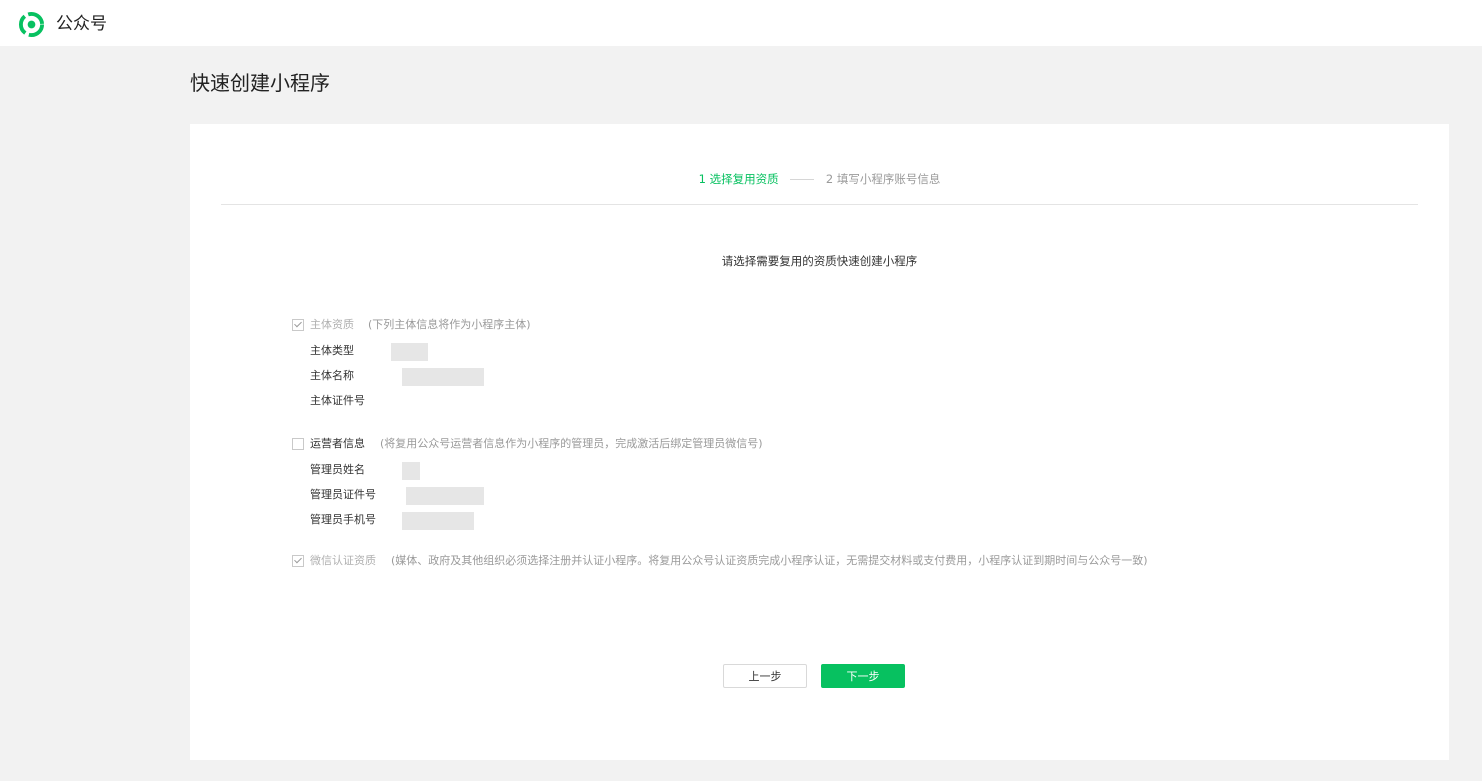  I want to click on verification-label: 微信认证资质, so click(343, 560).